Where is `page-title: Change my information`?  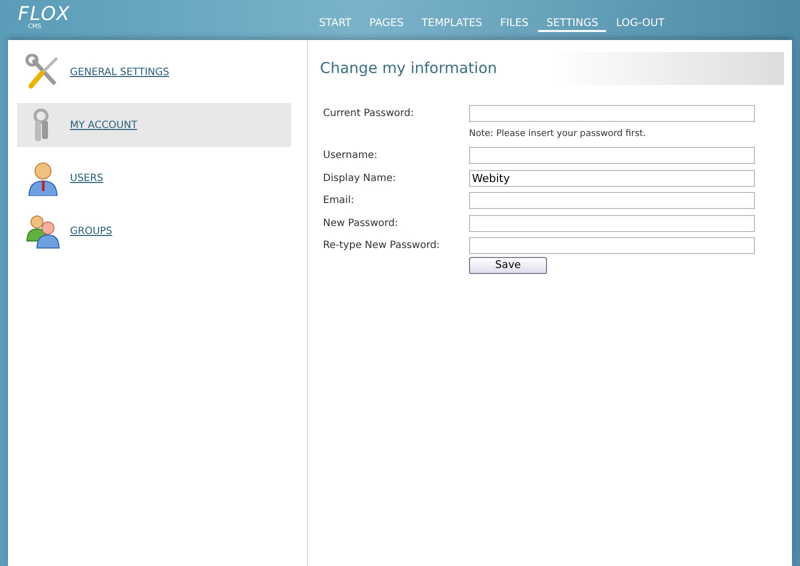
page-title: Change my information is located at coordinates (408, 69).